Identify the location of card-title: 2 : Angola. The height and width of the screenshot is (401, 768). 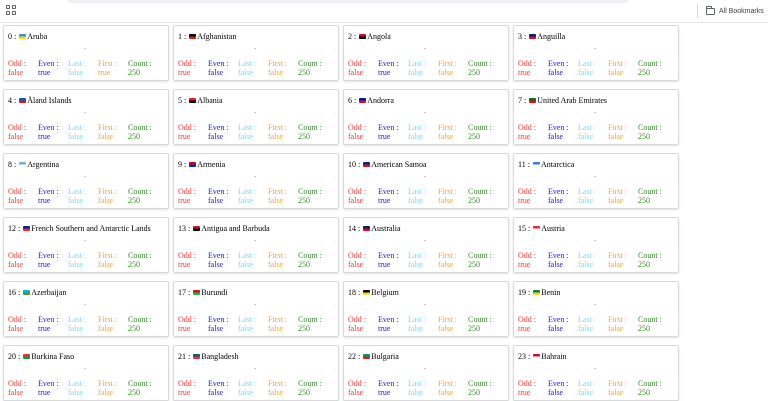
(369, 36).